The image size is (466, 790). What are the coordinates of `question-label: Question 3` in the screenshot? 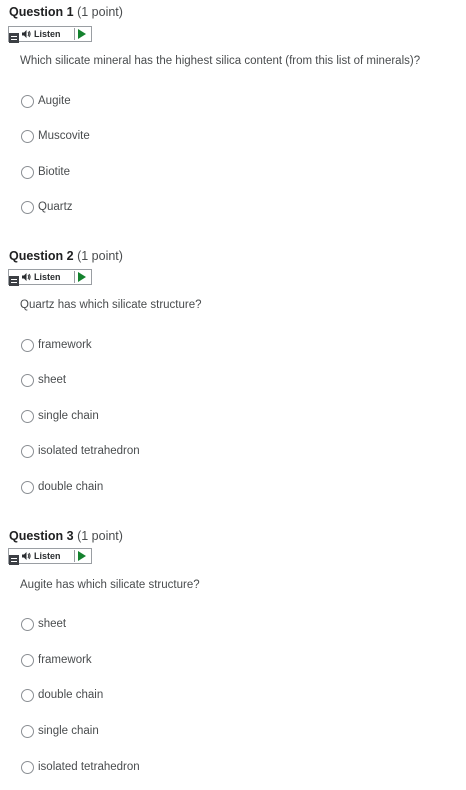 It's located at (41, 536).